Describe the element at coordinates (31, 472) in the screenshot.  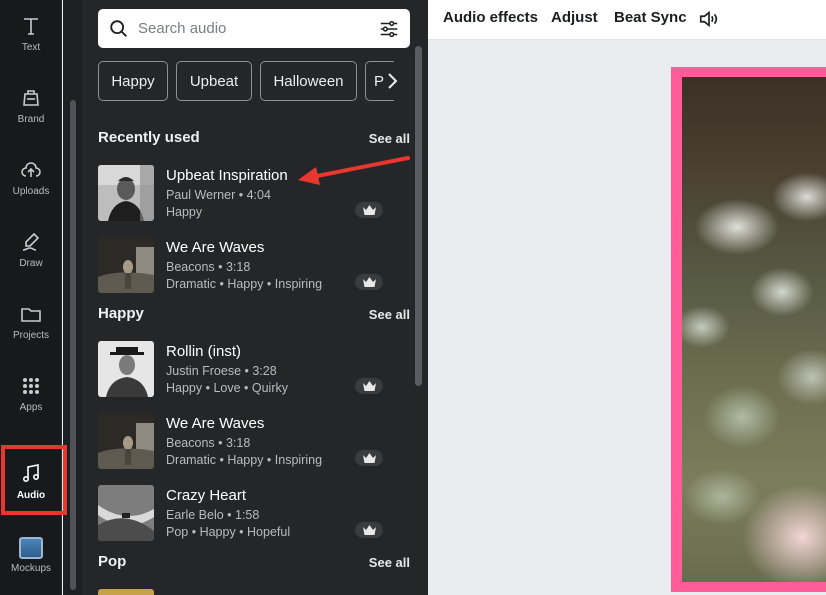
I see `music-note-icon` at that location.